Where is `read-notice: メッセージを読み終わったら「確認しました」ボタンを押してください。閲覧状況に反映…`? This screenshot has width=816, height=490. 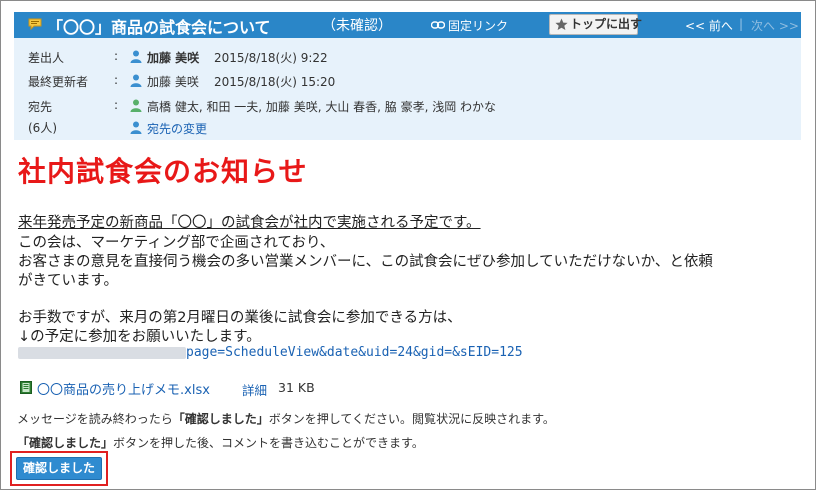
read-notice: メッセージを読み終わったら「確認しました」ボタンを押してください。閲覧状況に反映… is located at coordinates (286, 419).